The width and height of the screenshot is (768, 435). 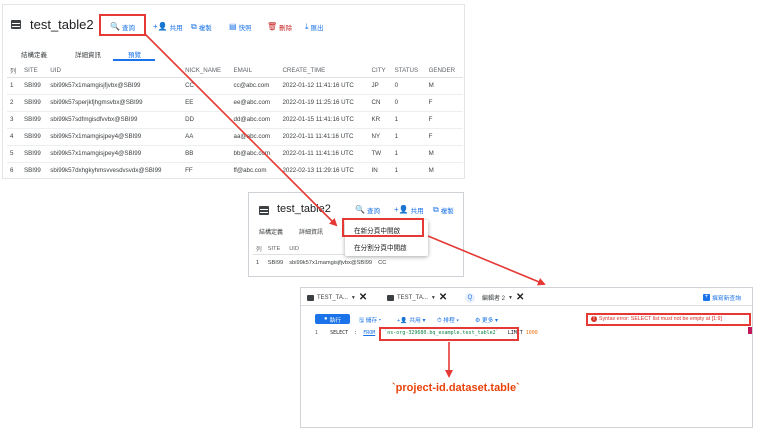 What do you see at coordinates (486, 260) in the screenshot?
I see `arrow-menu-to-editor` at bounding box center [486, 260].